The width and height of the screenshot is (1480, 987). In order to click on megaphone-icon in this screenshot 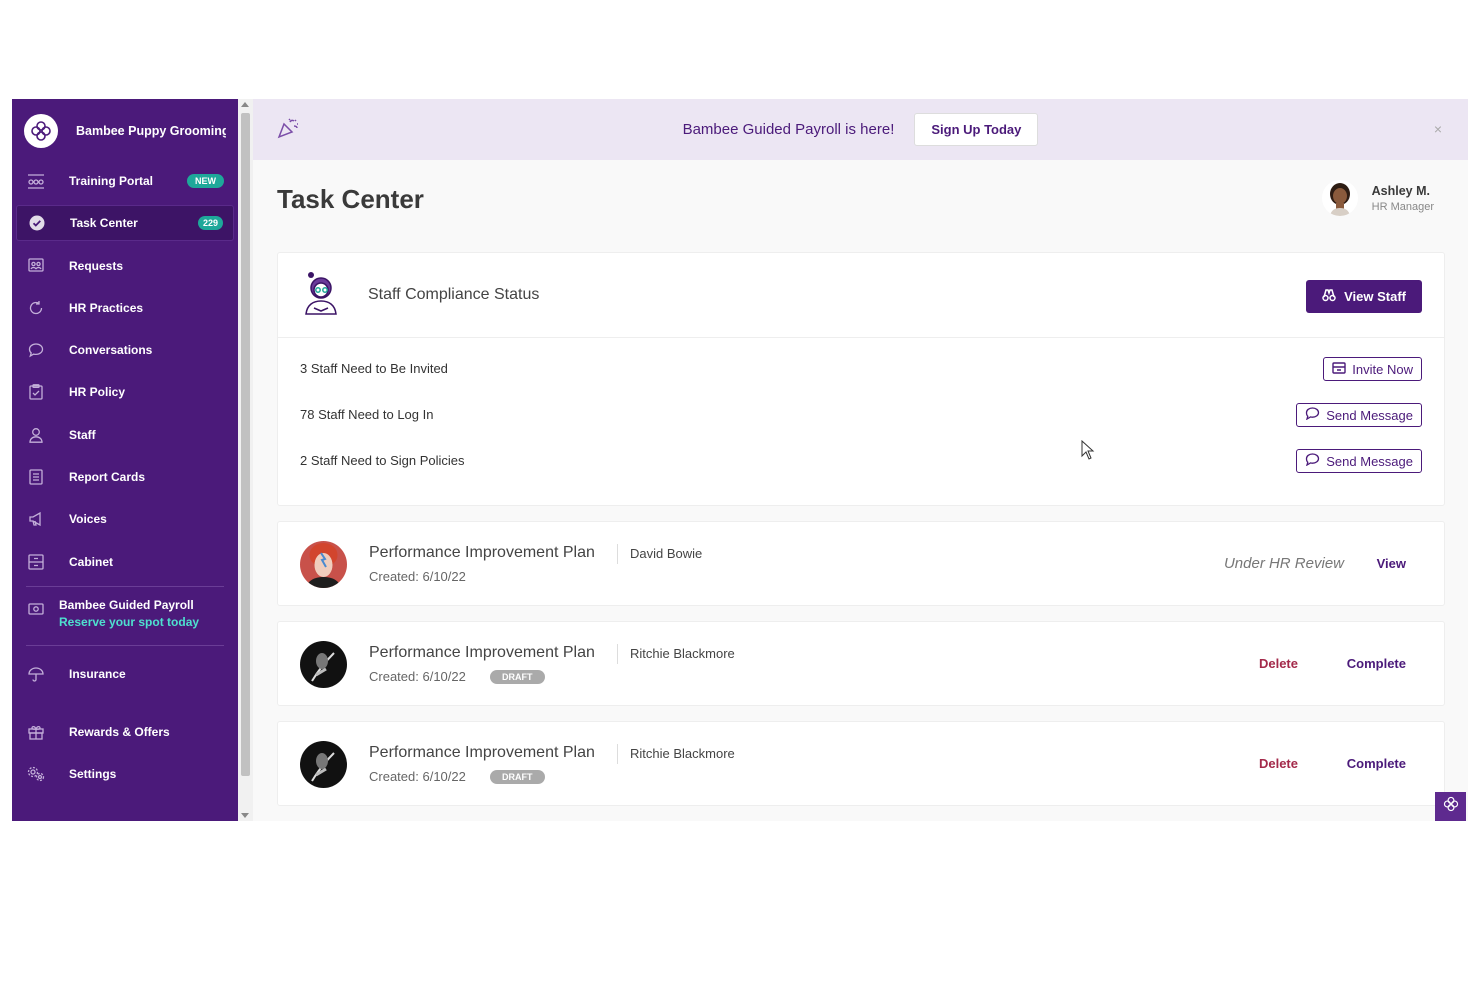, I will do `click(36, 519)`.